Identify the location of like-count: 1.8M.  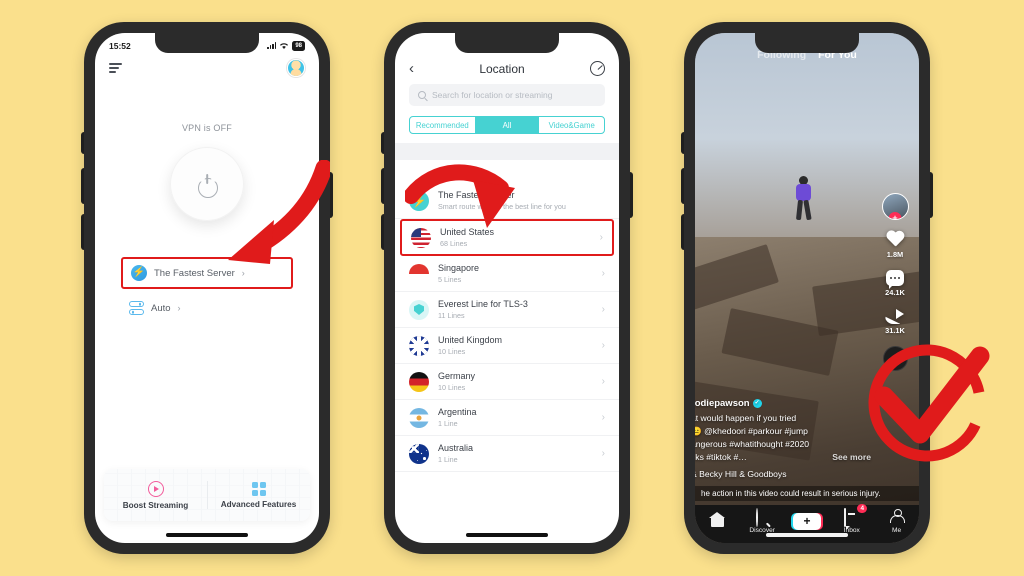
(895, 254).